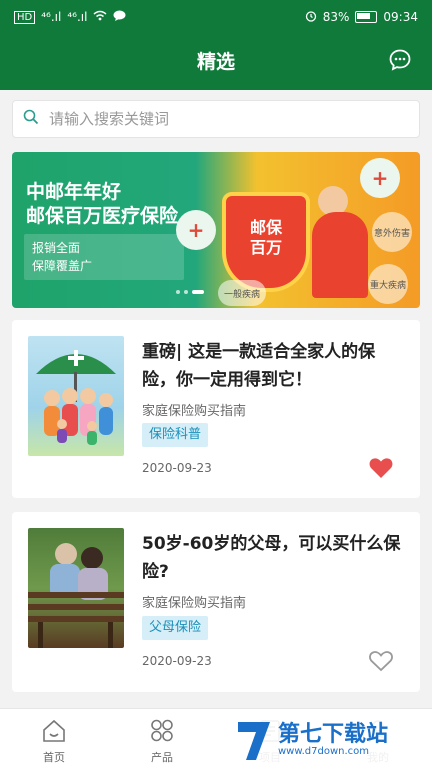  What do you see at coordinates (340, 255) in the screenshot?
I see `person-illustration-body` at bounding box center [340, 255].